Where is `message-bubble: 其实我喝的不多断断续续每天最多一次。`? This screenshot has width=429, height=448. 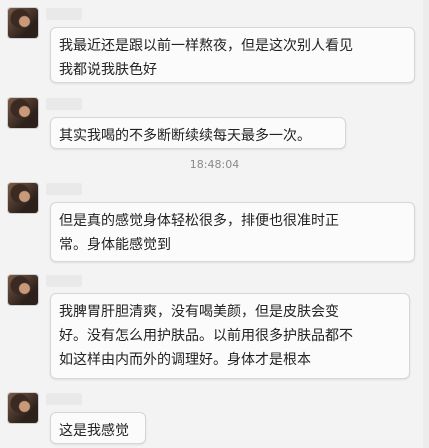 message-bubble: 其实我喝的不多断断续续每天最多一次。 is located at coordinates (198, 133).